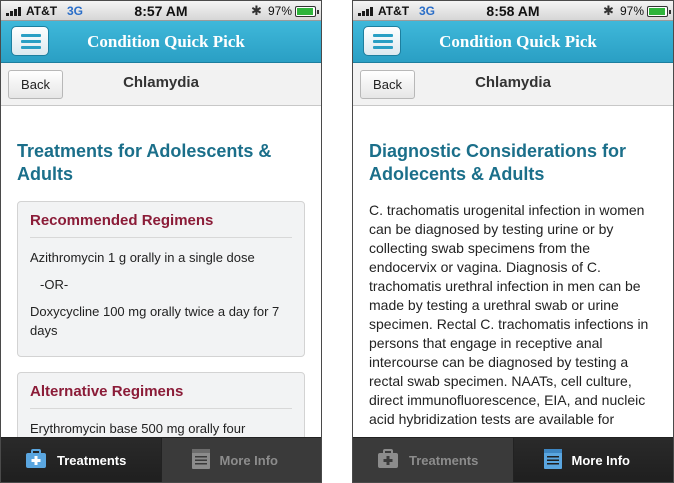 The height and width of the screenshot is (483, 674). Describe the element at coordinates (54, 284) in the screenshot. I see `or-separator: -OR-` at that location.